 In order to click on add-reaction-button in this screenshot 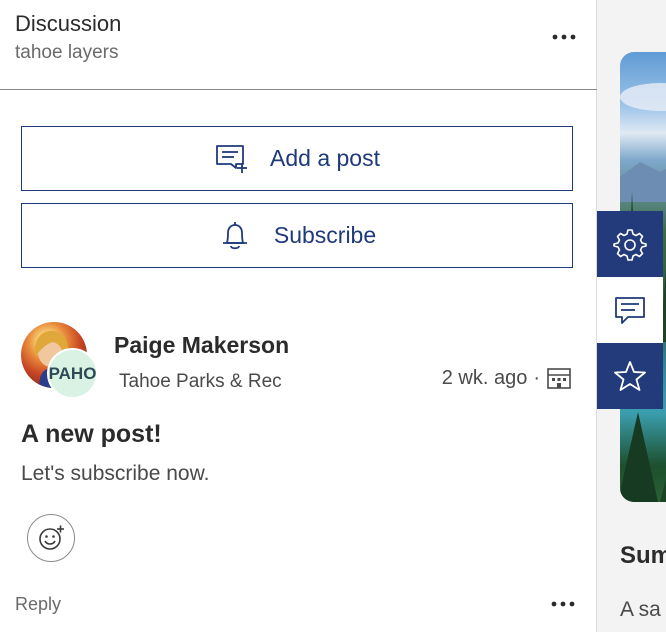, I will do `click(51, 538)`.